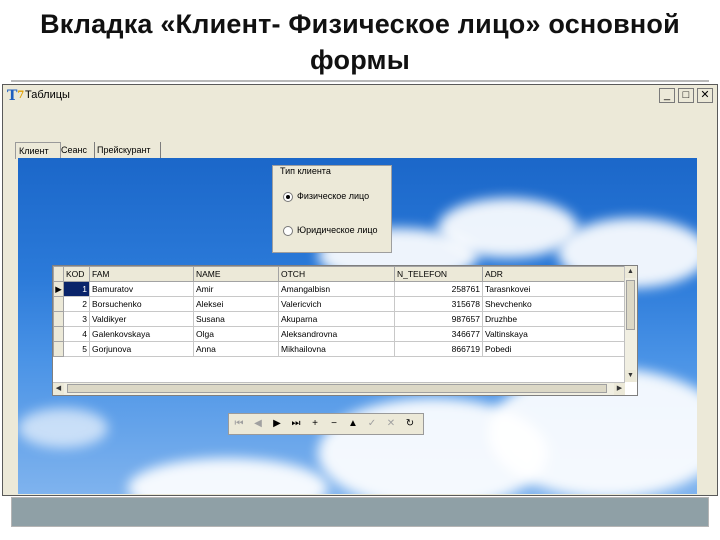  I want to click on cell-otch: Amangalbisn, so click(336, 289).